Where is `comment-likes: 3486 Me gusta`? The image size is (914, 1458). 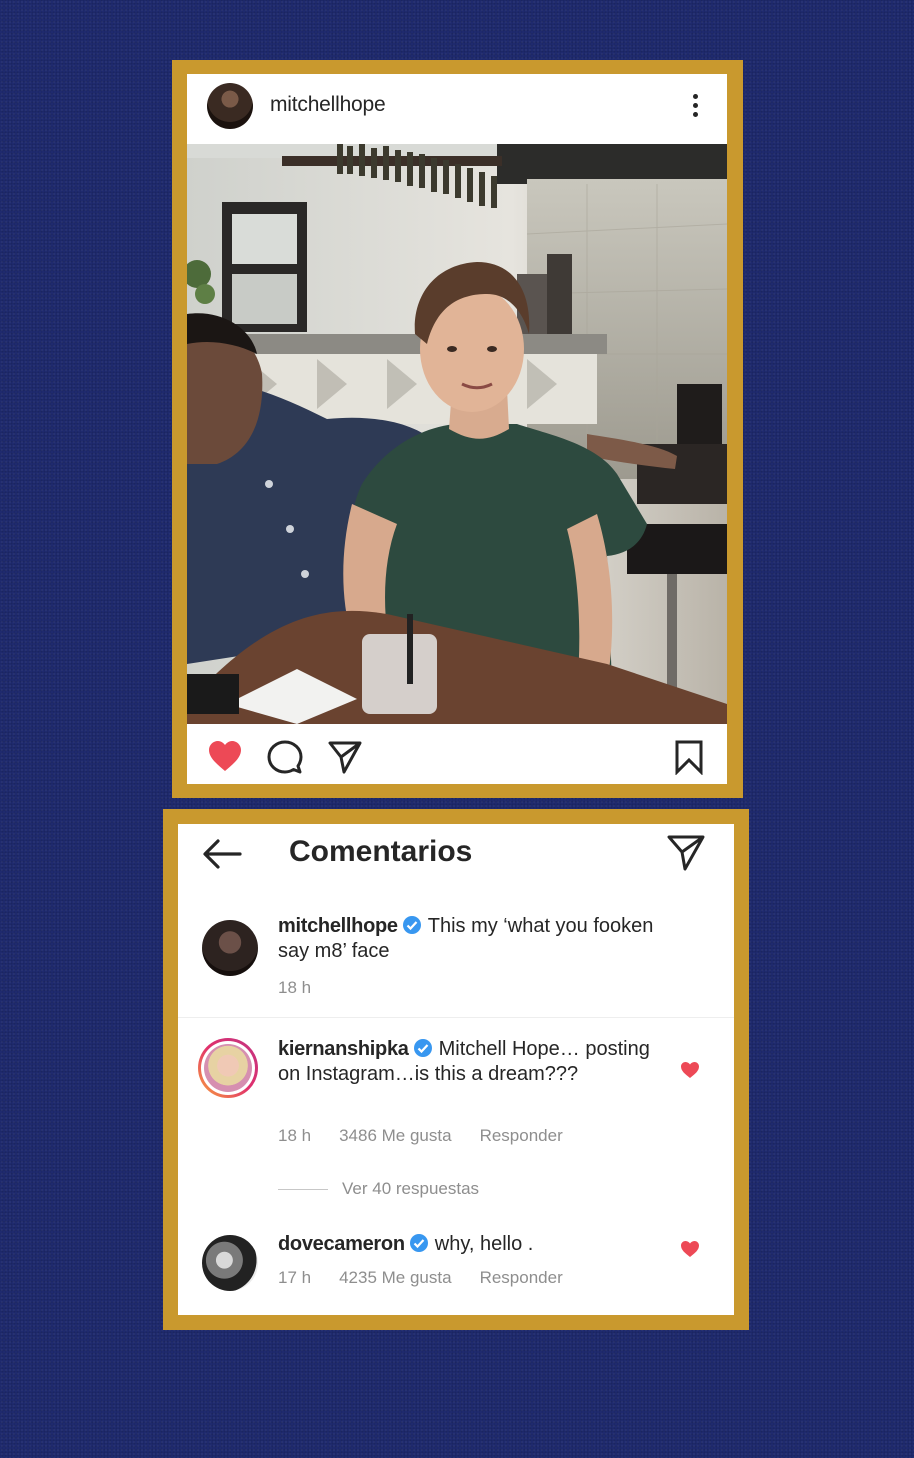
comment-likes: 3486 Me gusta is located at coordinates (395, 1135).